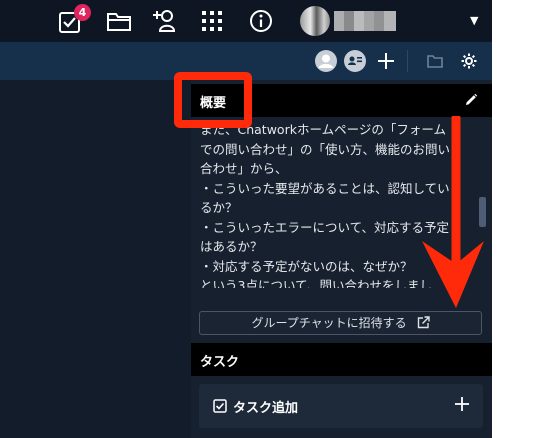 This screenshot has width=534, height=438. Describe the element at coordinates (220, 362) in the screenshot. I see `tasks-title: タスク` at that location.